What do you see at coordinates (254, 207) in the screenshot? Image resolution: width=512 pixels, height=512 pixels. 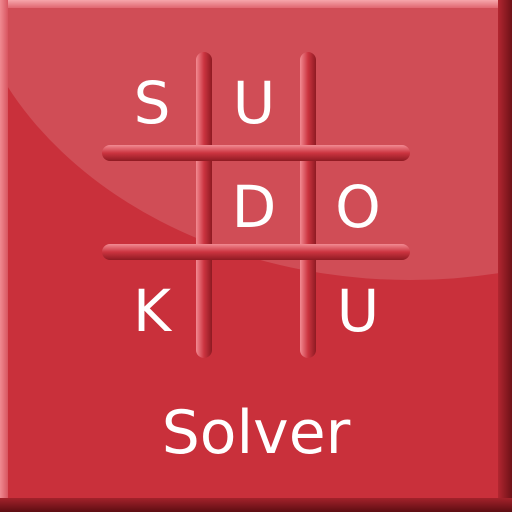 I see `grid-letter-d: D` at bounding box center [254, 207].